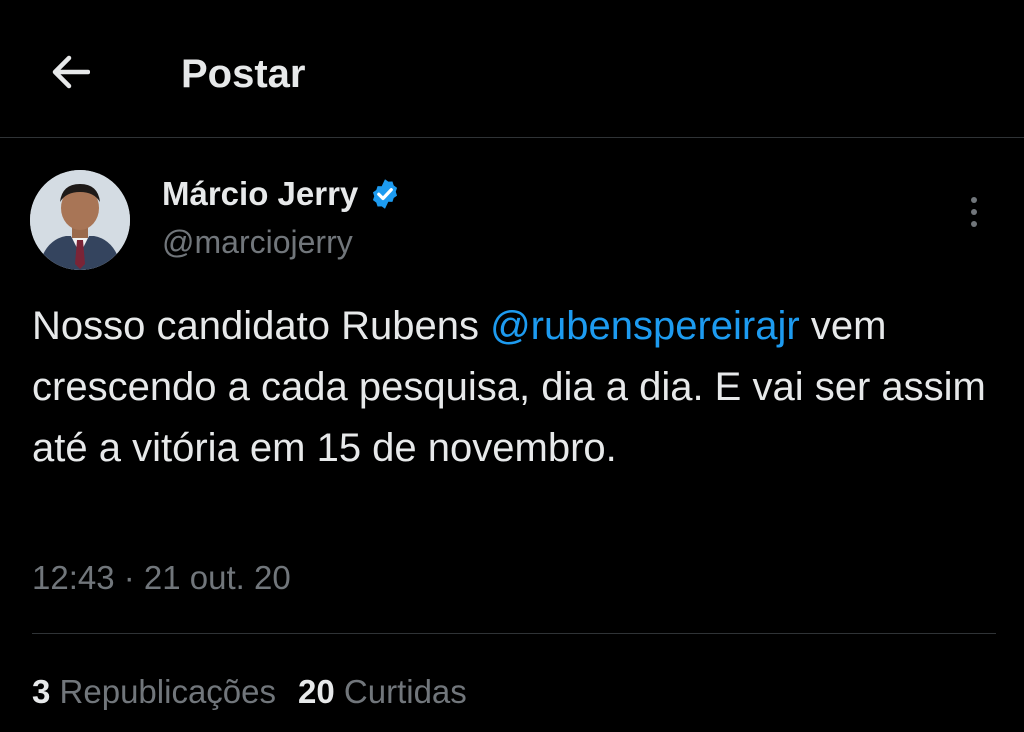  I want to click on likes-count: 20, so click(316, 691).